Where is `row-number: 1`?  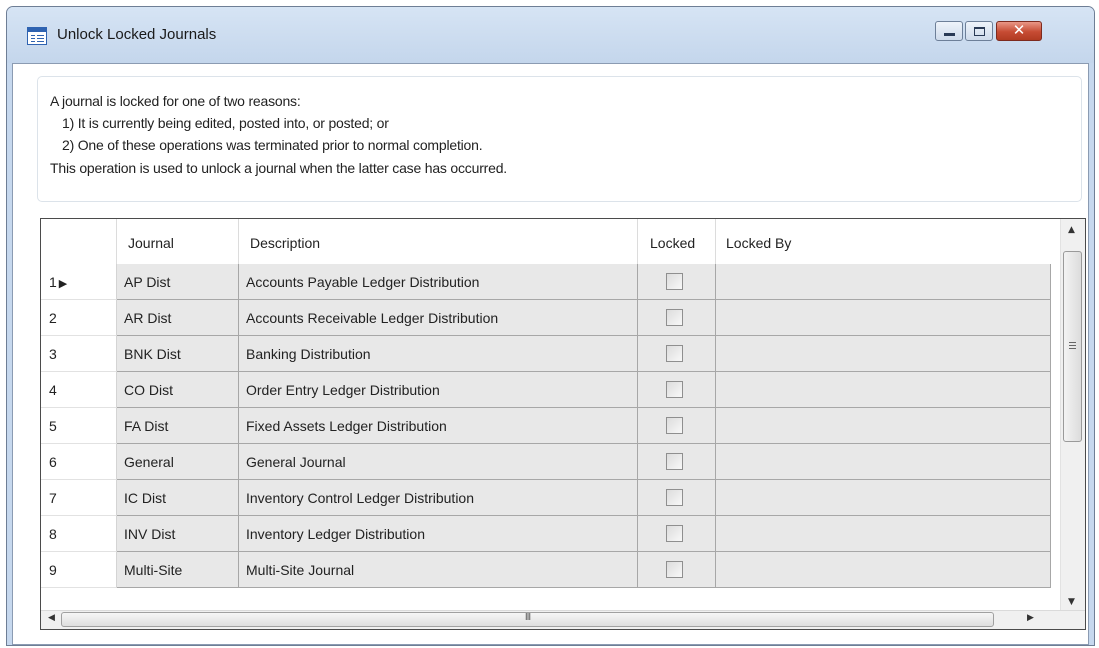 row-number: 1 is located at coordinates (53, 282).